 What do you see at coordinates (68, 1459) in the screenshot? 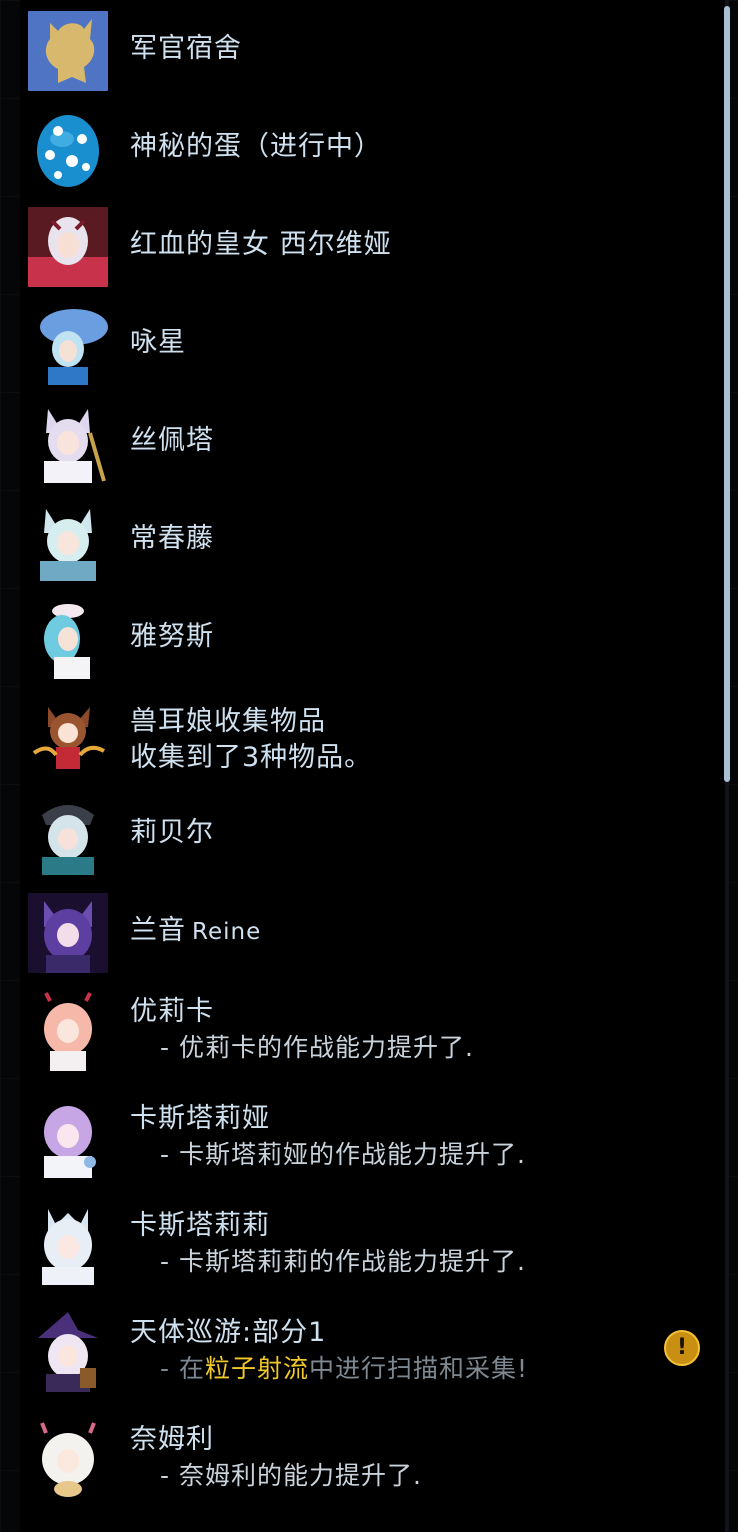
I see `character-portrait-naimuli` at bounding box center [68, 1459].